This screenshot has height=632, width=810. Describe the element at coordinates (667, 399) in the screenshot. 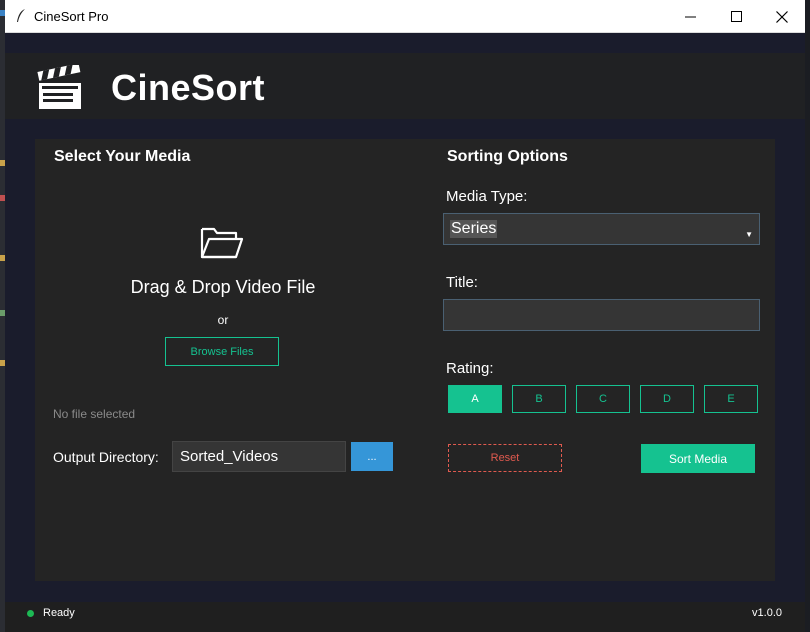

I see `rating-button-d: D` at that location.